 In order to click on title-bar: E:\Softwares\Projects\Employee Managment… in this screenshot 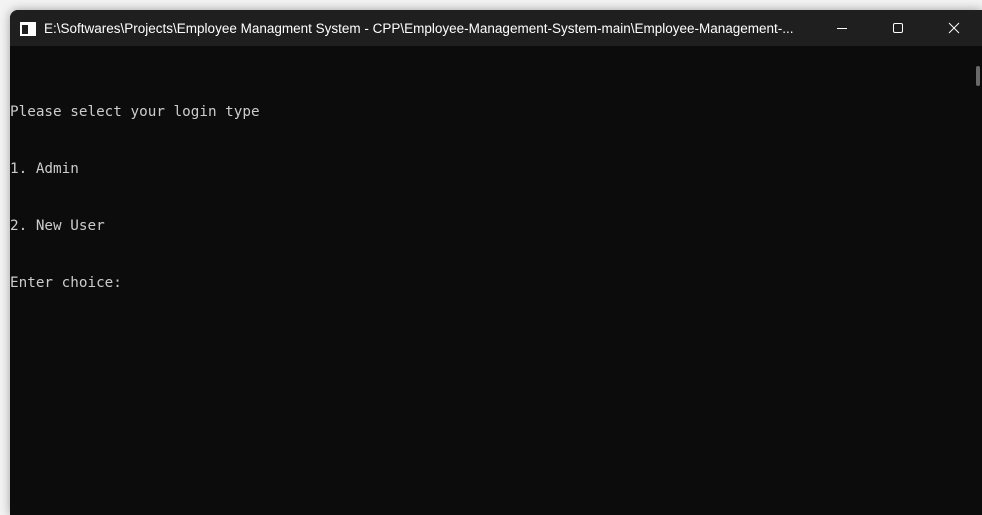, I will do `click(496, 28)`.